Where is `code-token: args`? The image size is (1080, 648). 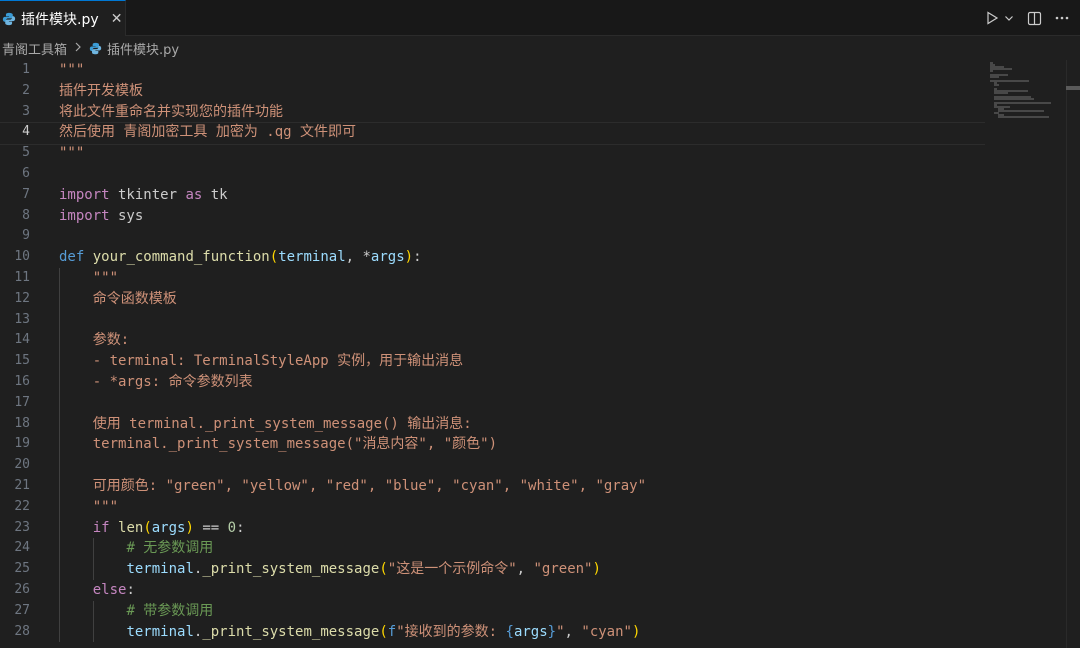 code-token: args is located at coordinates (168, 527).